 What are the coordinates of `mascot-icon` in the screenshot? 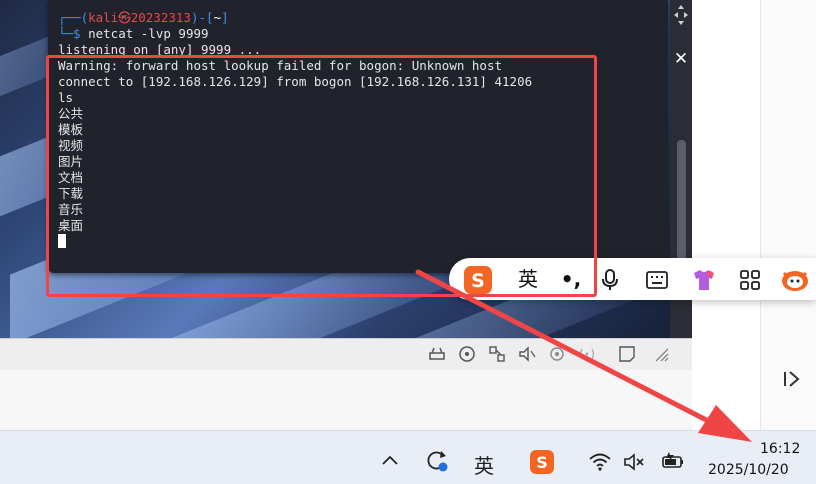 It's located at (795, 279).